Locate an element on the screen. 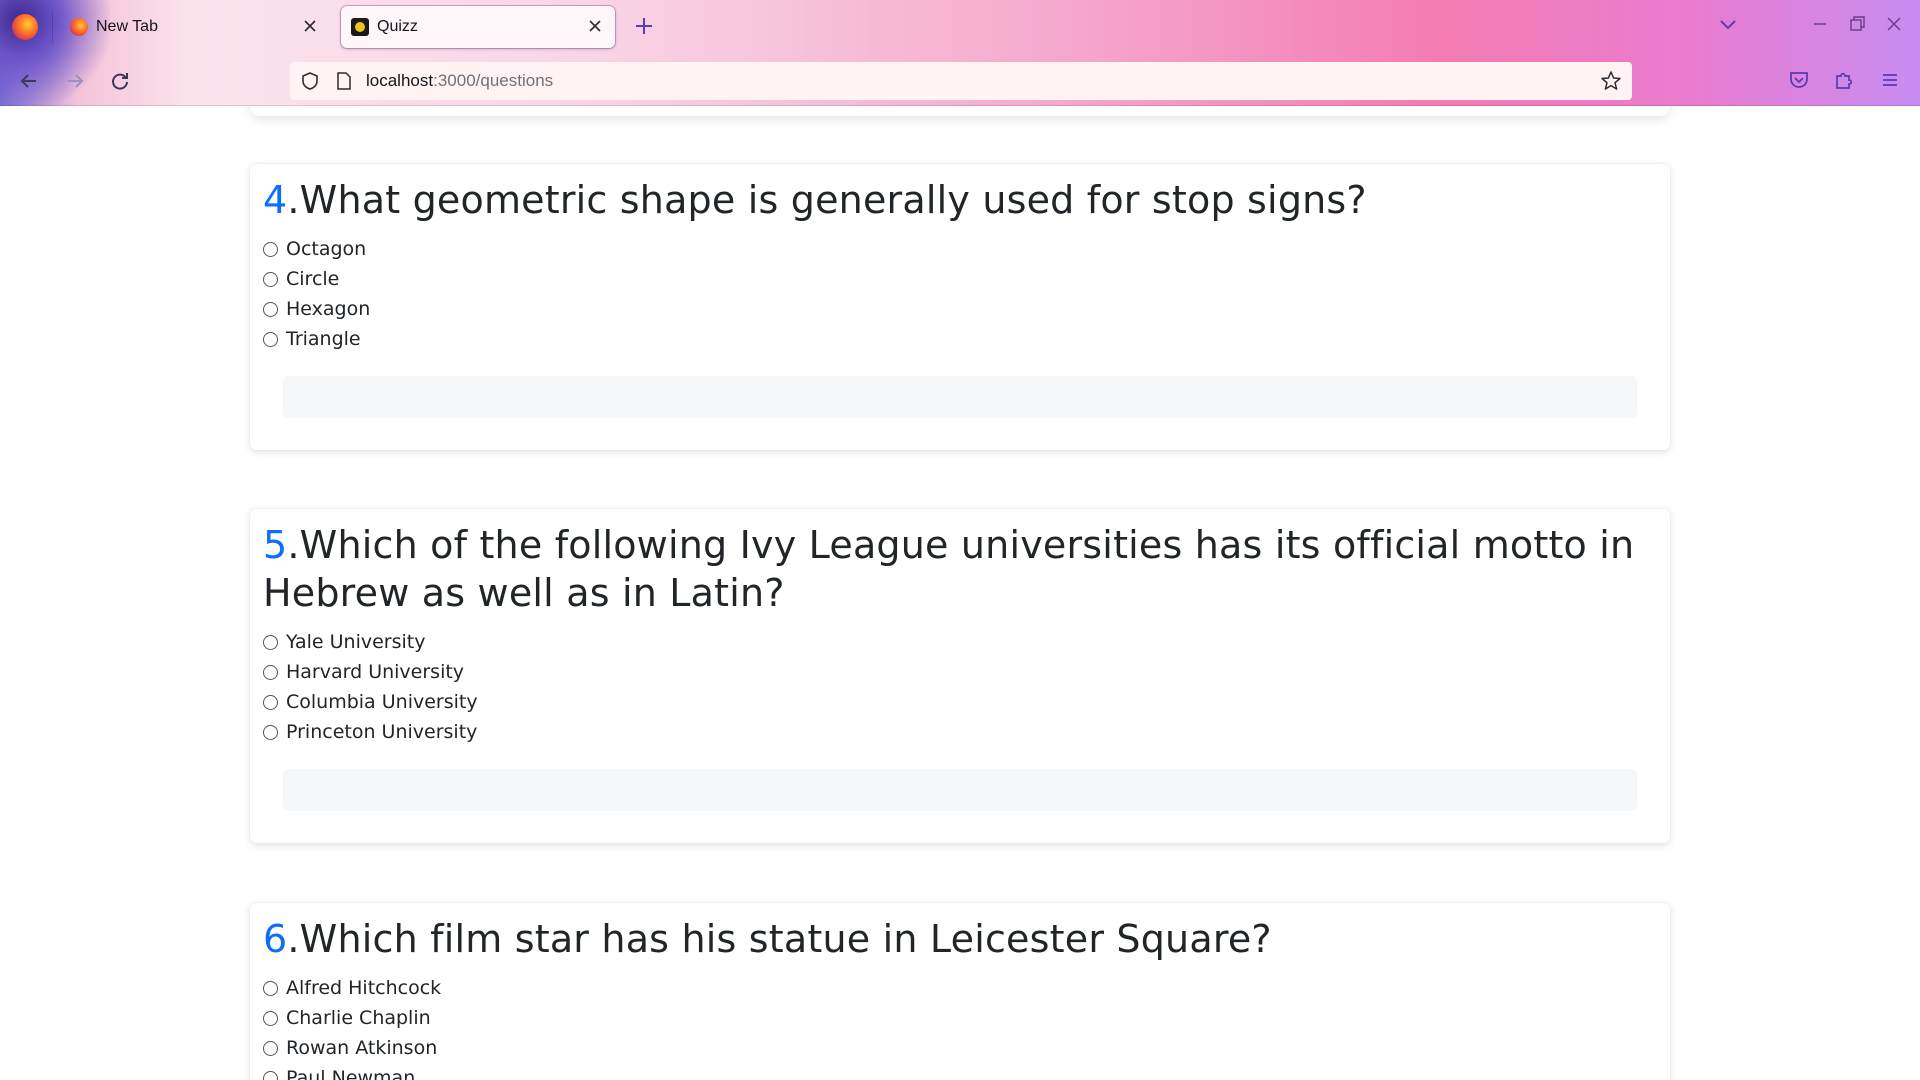  reload-icon is located at coordinates (120, 81).